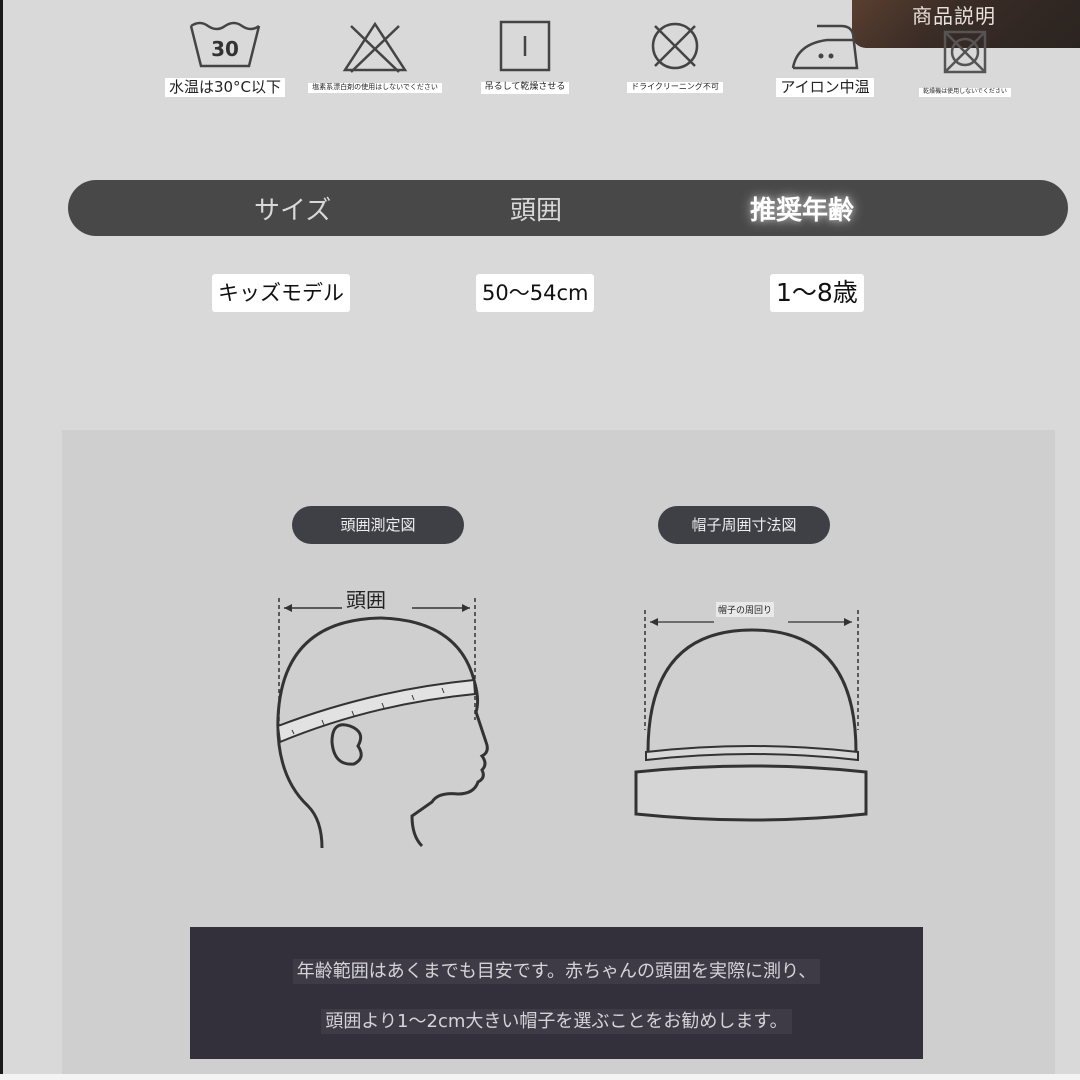  What do you see at coordinates (225, 87) in the screenshot?
I see `care-label-wash: 水温は30°C以下` at bounding box center [225, 87].